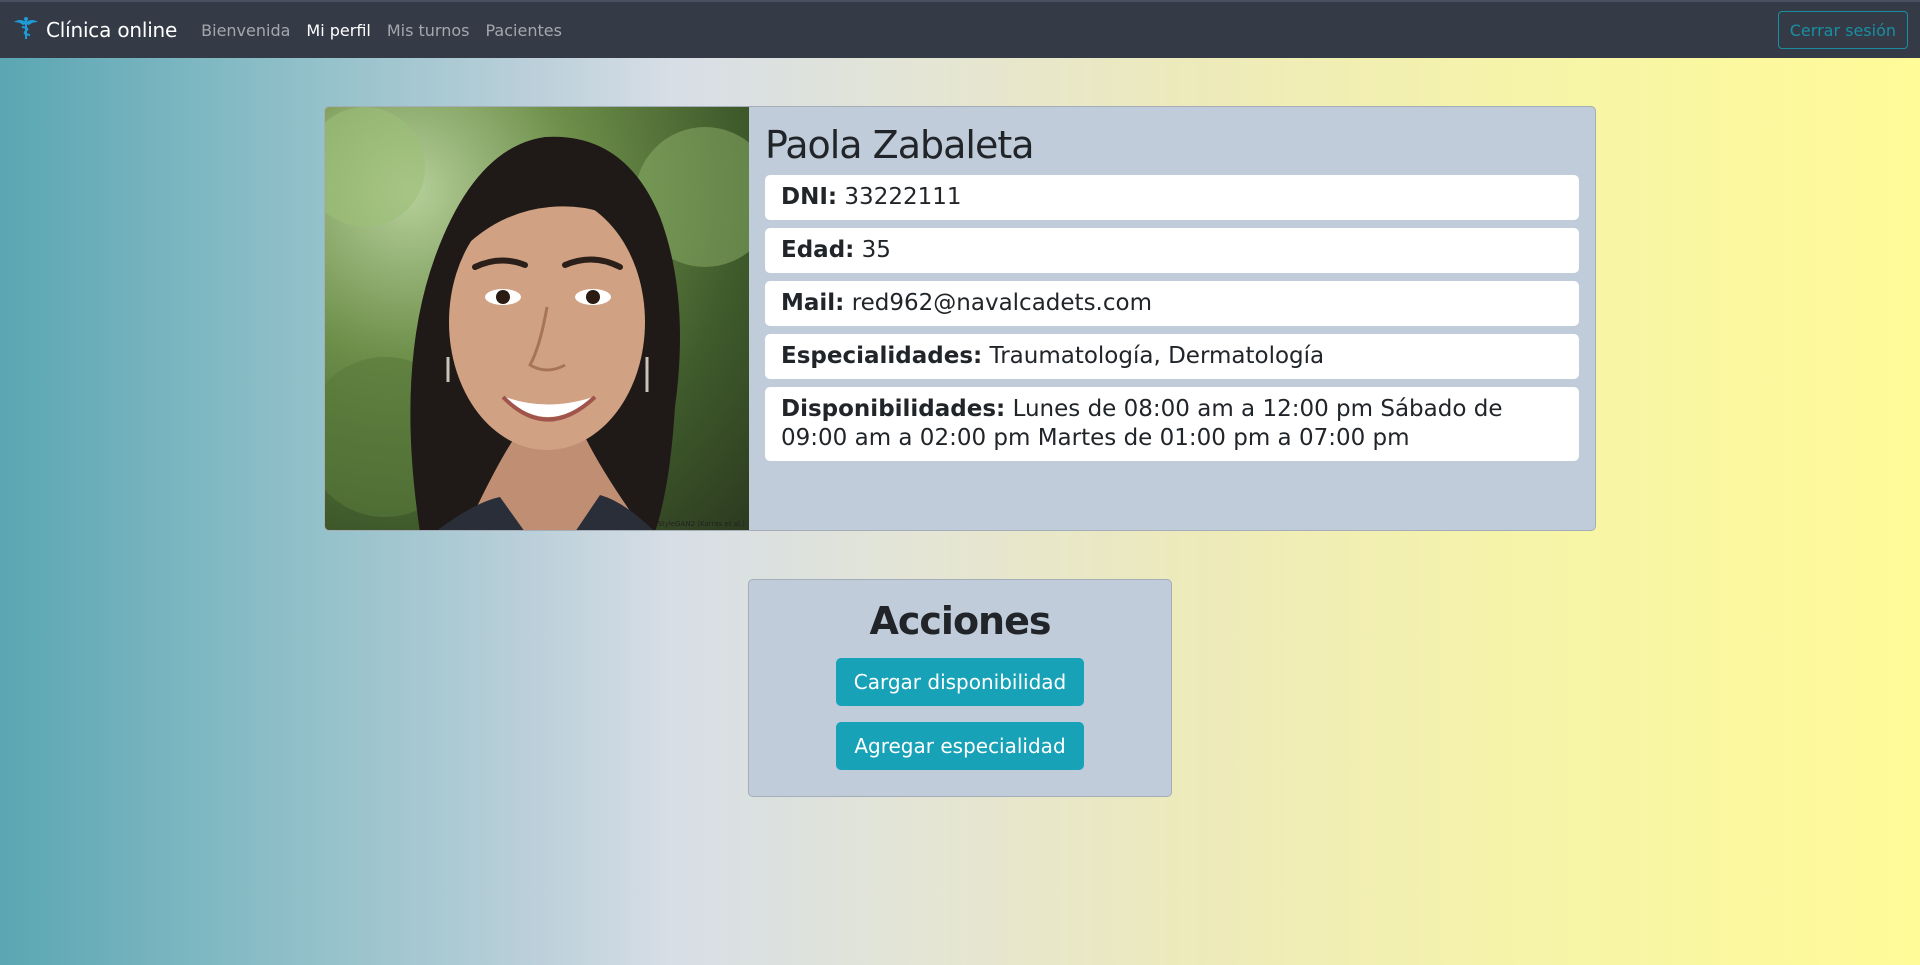  Describe the element at coordinates (524, 30) in the screenshot. I see `nav-link-pacientes: Pacientes` at that location.